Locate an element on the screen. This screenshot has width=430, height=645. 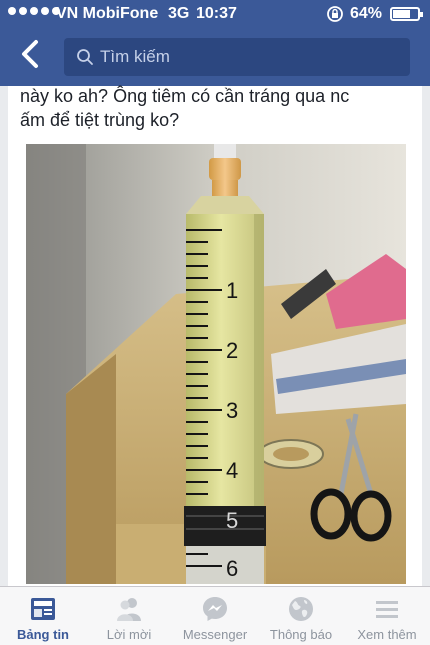
back-arrow-icon is located at coordinates (30, 54).